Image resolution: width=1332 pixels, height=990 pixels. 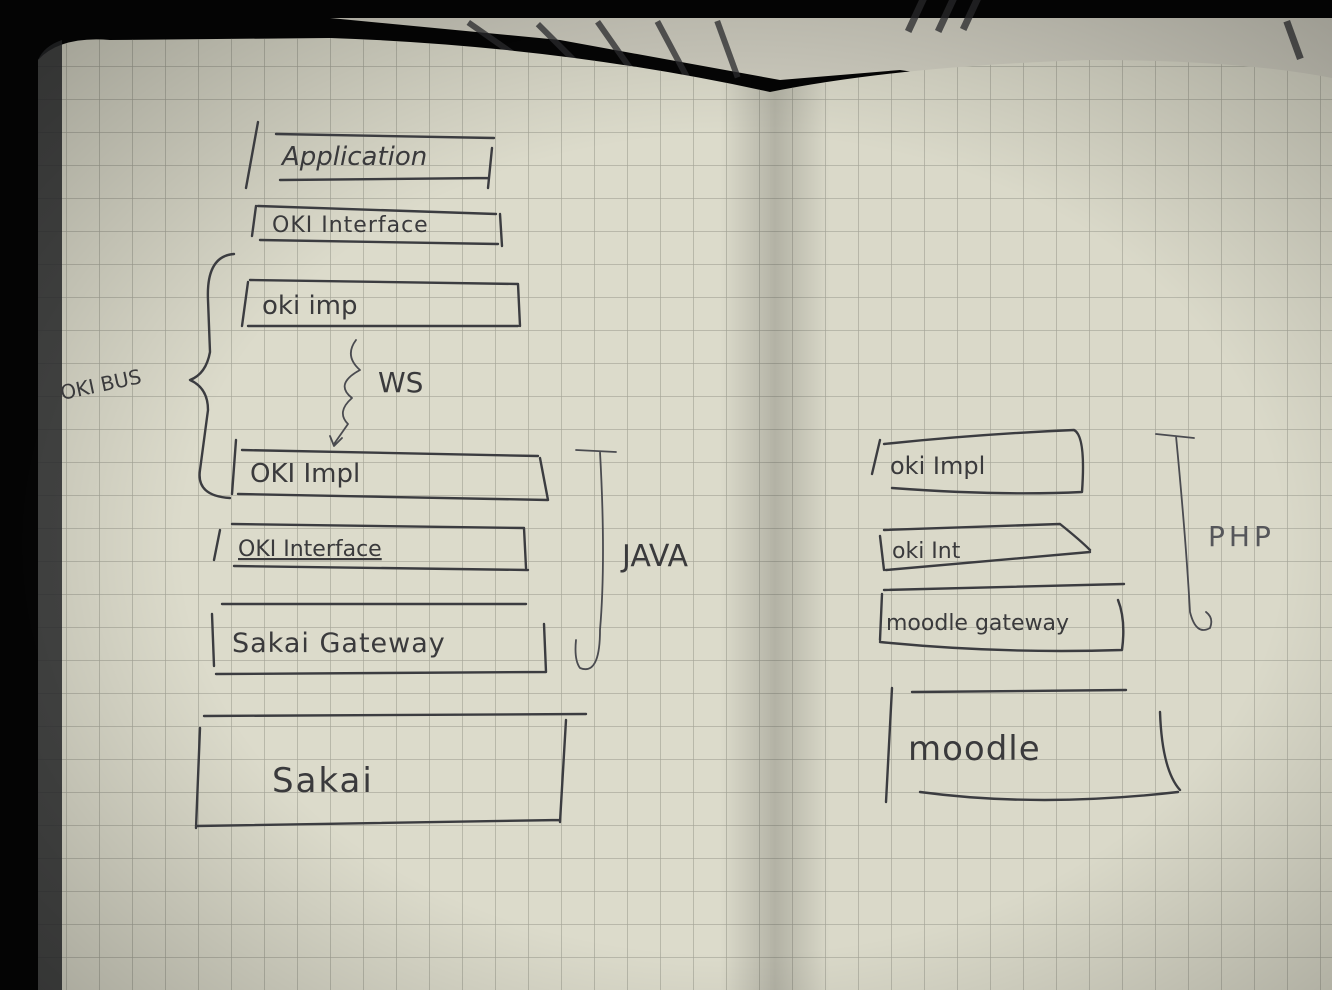 I want to click on layer-label: moodle, so click(x=974, y=749).